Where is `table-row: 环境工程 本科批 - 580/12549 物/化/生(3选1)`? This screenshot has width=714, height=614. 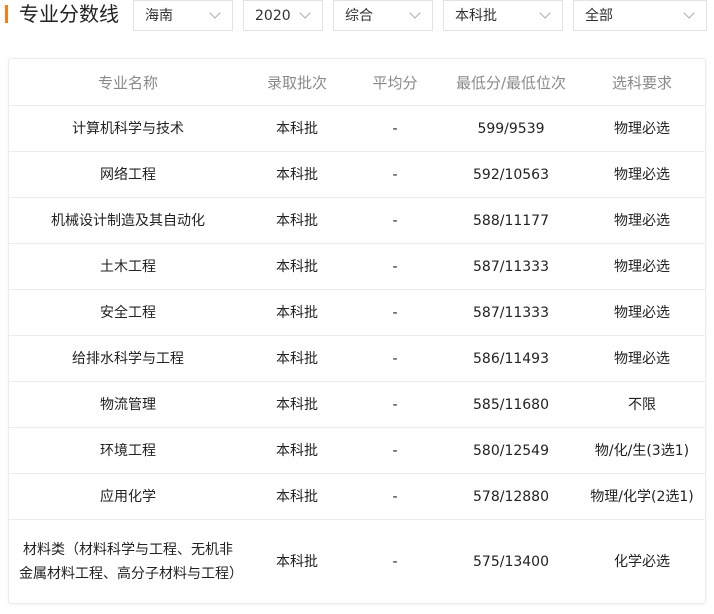
table-row: 环境工程 本科批 - 580/12549 物/化/生(3选1) is located at coordinates (357, 450).